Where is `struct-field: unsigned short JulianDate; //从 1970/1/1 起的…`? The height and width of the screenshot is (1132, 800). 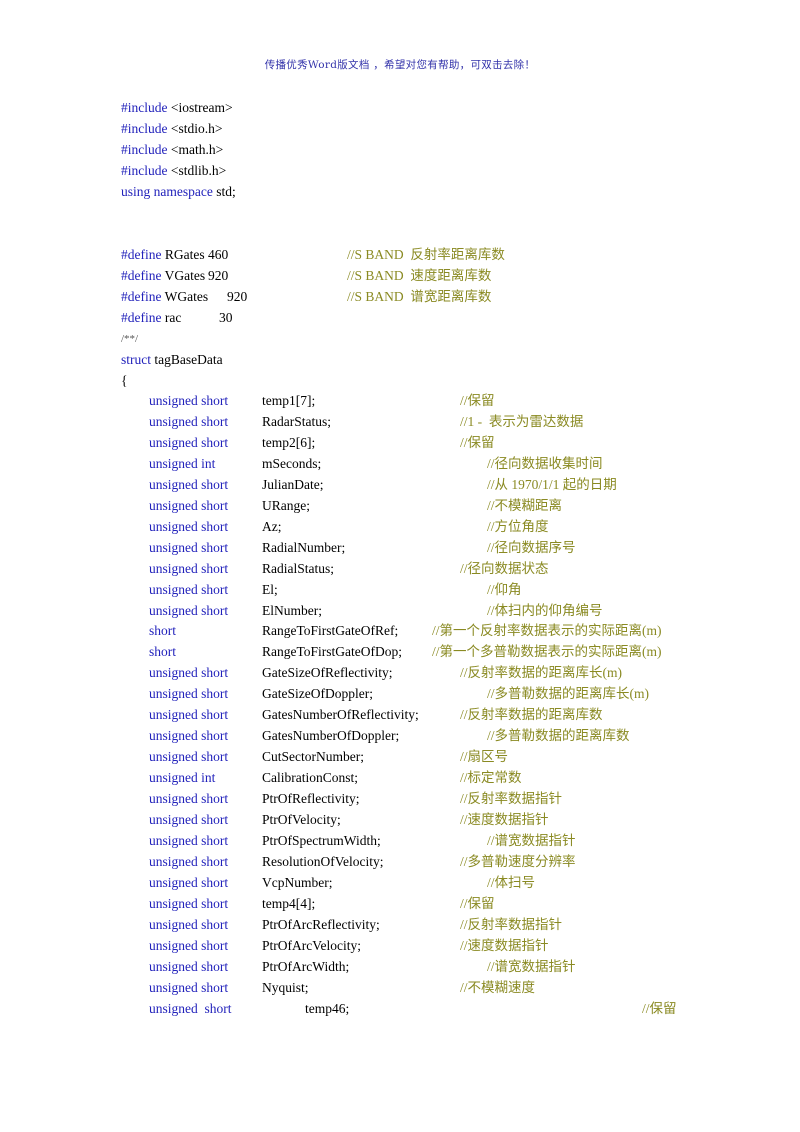
struct-field: unsigned short JulianDate; //从 1970/1/1 起的… is located at coordinates (400, 485).